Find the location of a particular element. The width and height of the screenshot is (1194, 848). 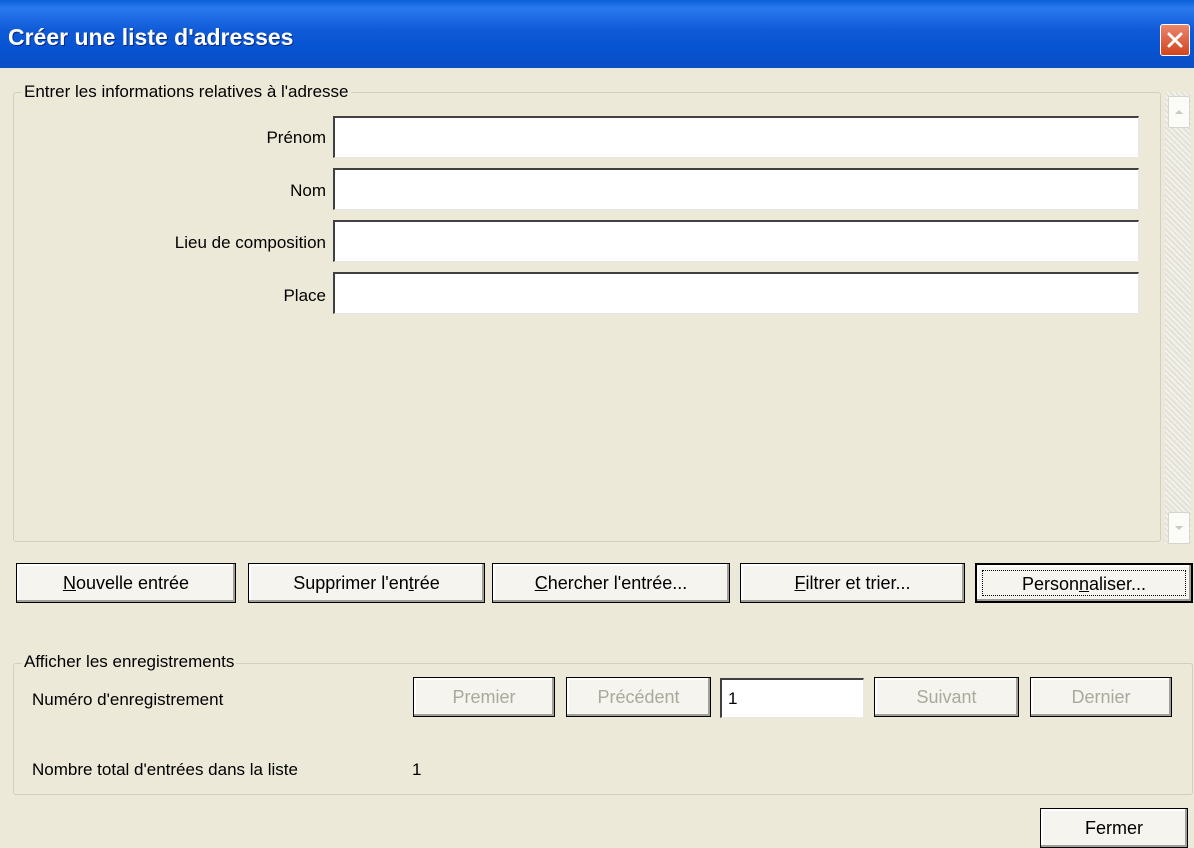

close-window-button is located at coordinates (1175, 40).